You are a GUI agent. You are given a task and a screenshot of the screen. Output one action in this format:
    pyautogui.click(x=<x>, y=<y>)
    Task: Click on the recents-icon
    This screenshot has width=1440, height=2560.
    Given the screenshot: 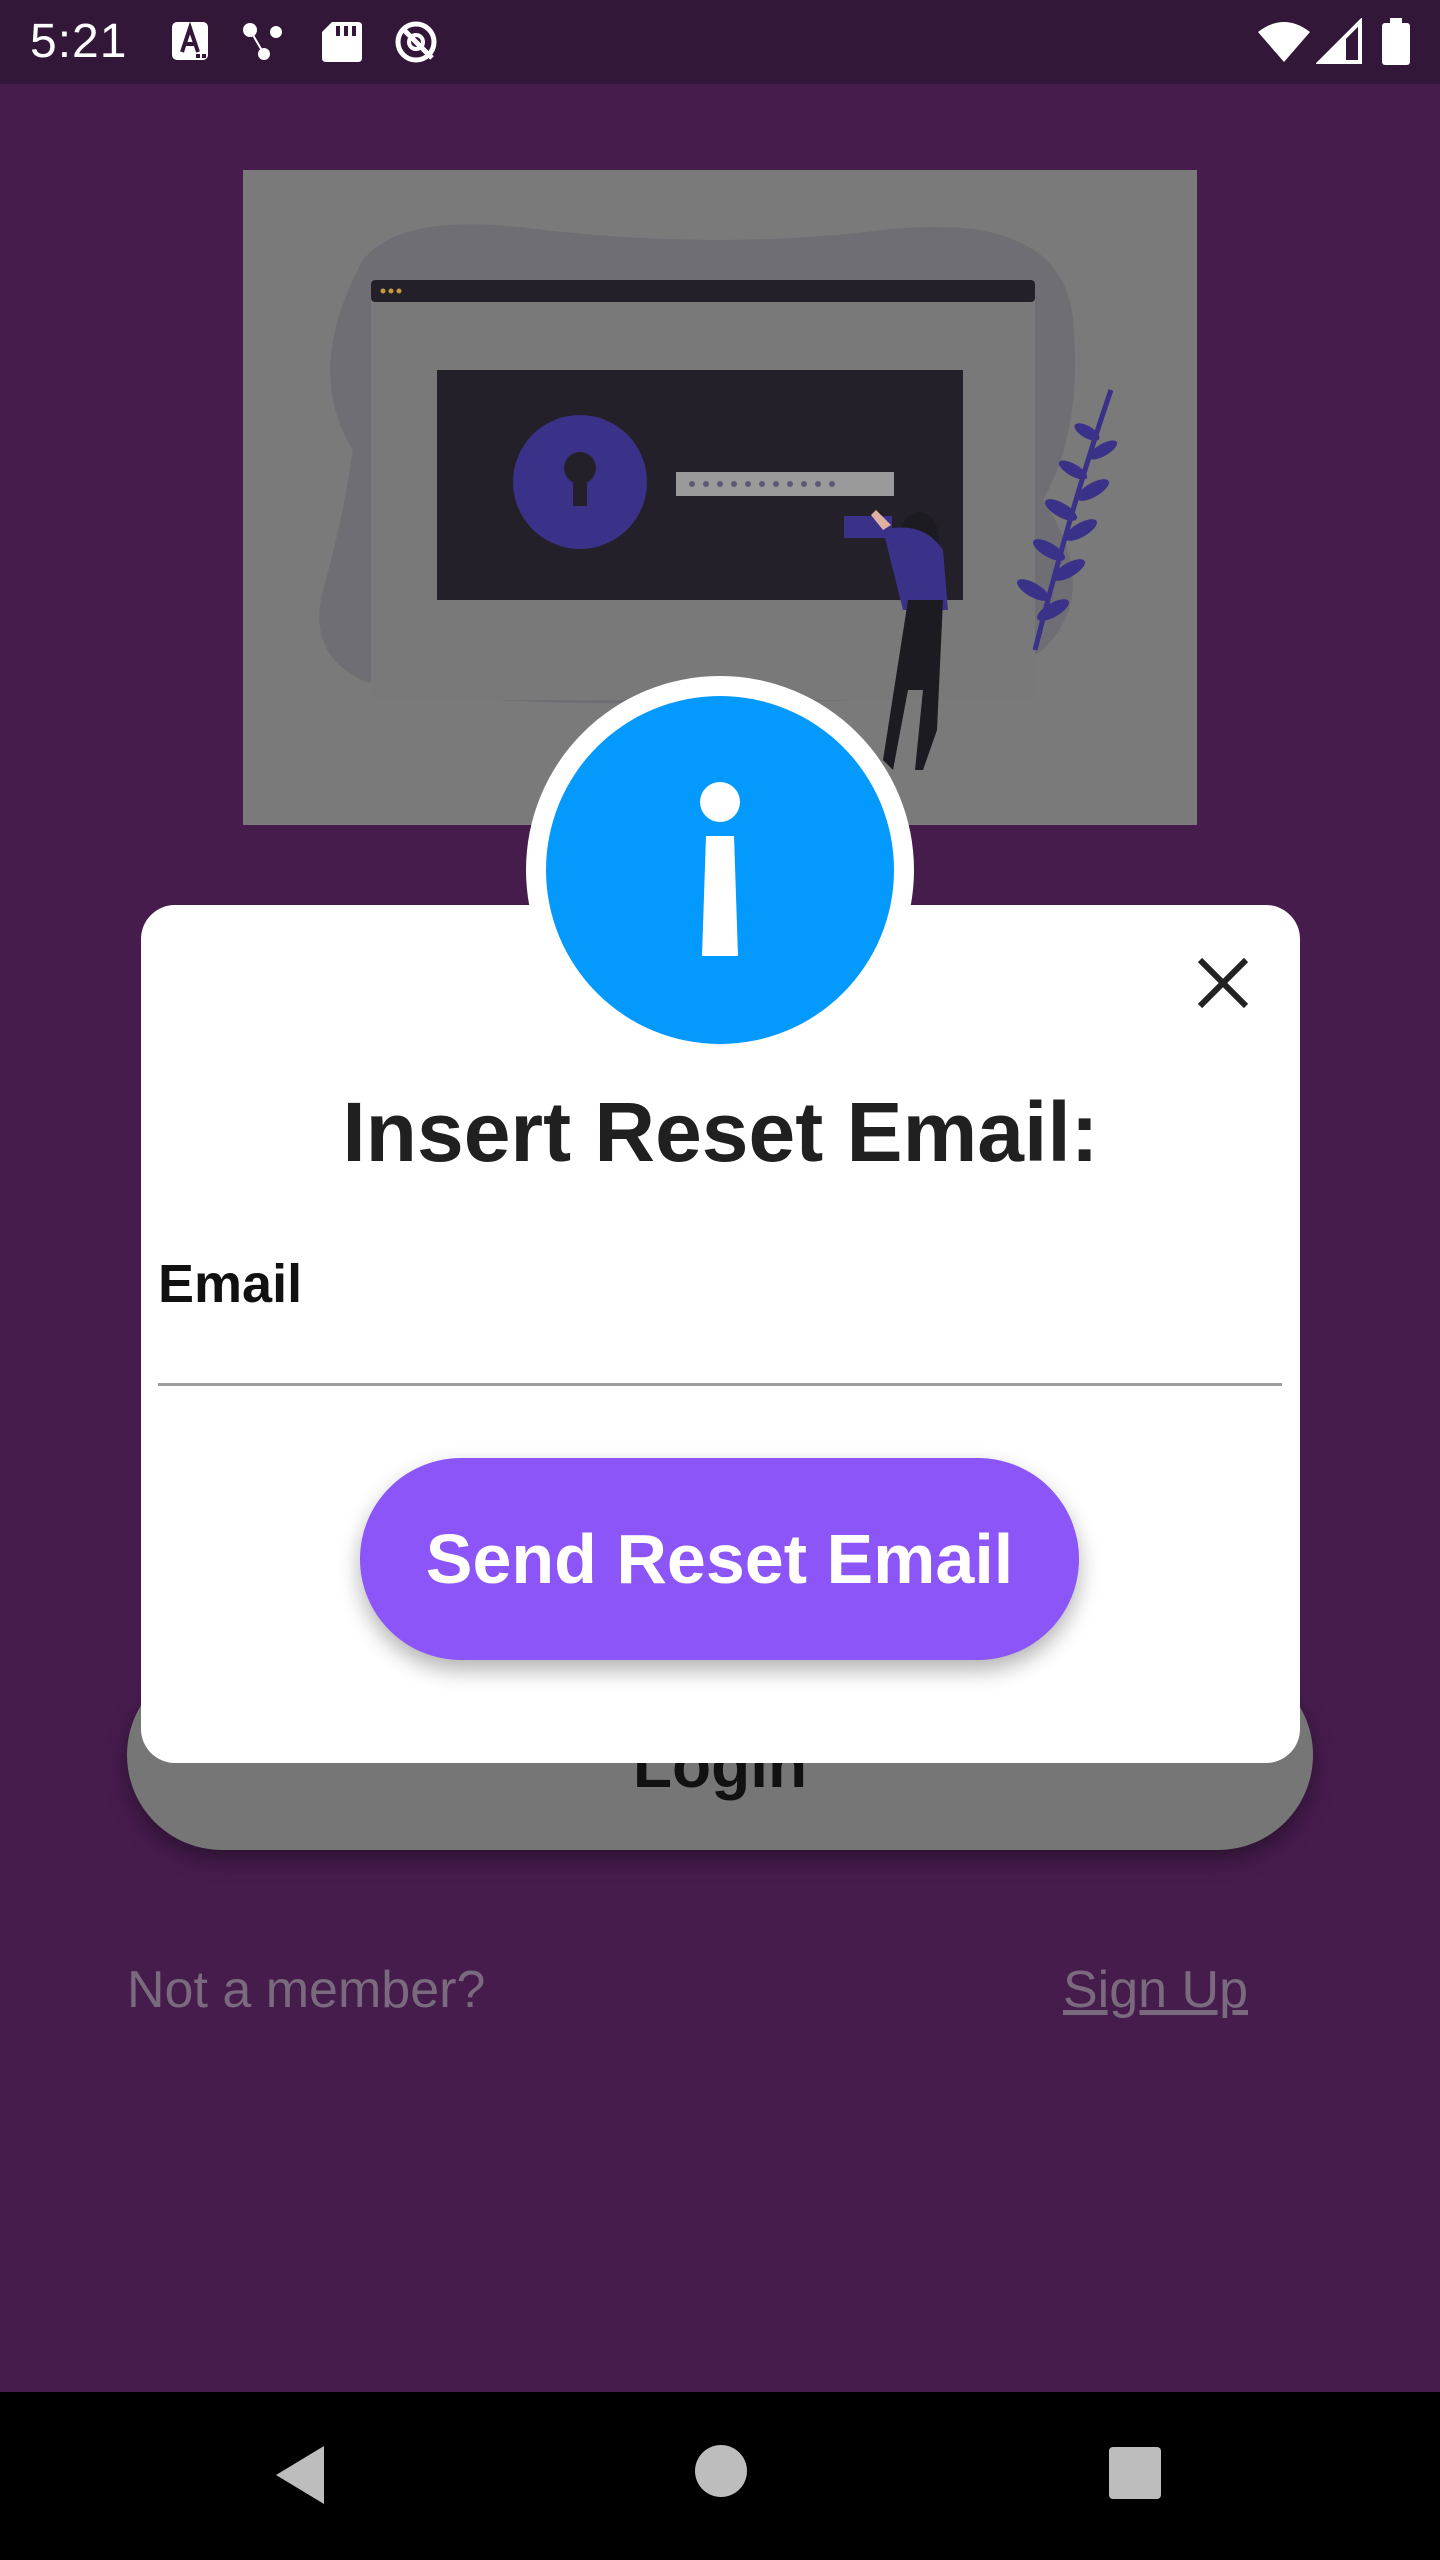 What is the action you would take?
    pyautogui.click(x=1135, y=2473)
    